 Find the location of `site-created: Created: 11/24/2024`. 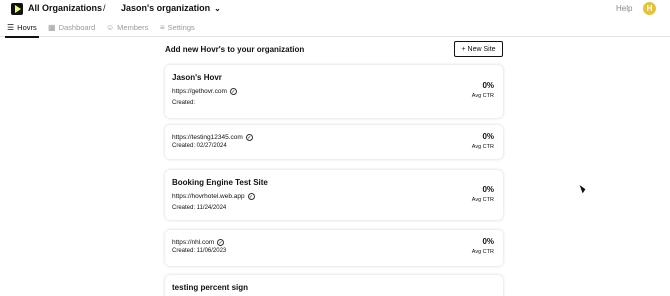

site-created: Created: 11/24/2024 is located at coordinates (199, 208).